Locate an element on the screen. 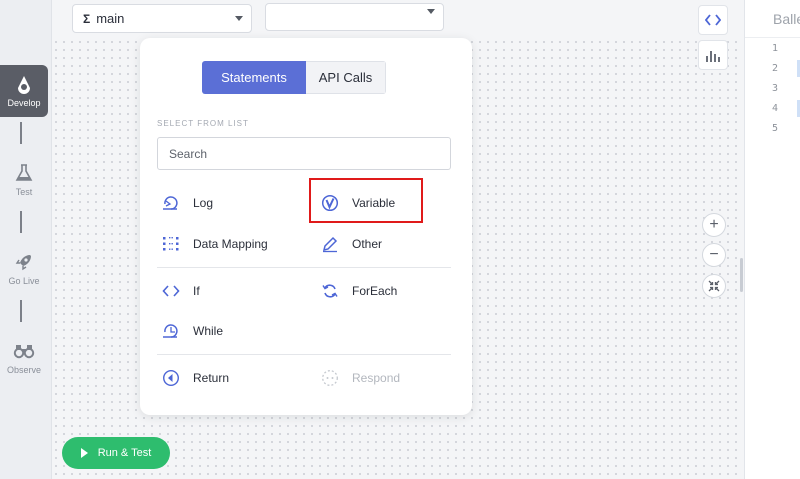  variable-icon is located at coordinates (330, 203).